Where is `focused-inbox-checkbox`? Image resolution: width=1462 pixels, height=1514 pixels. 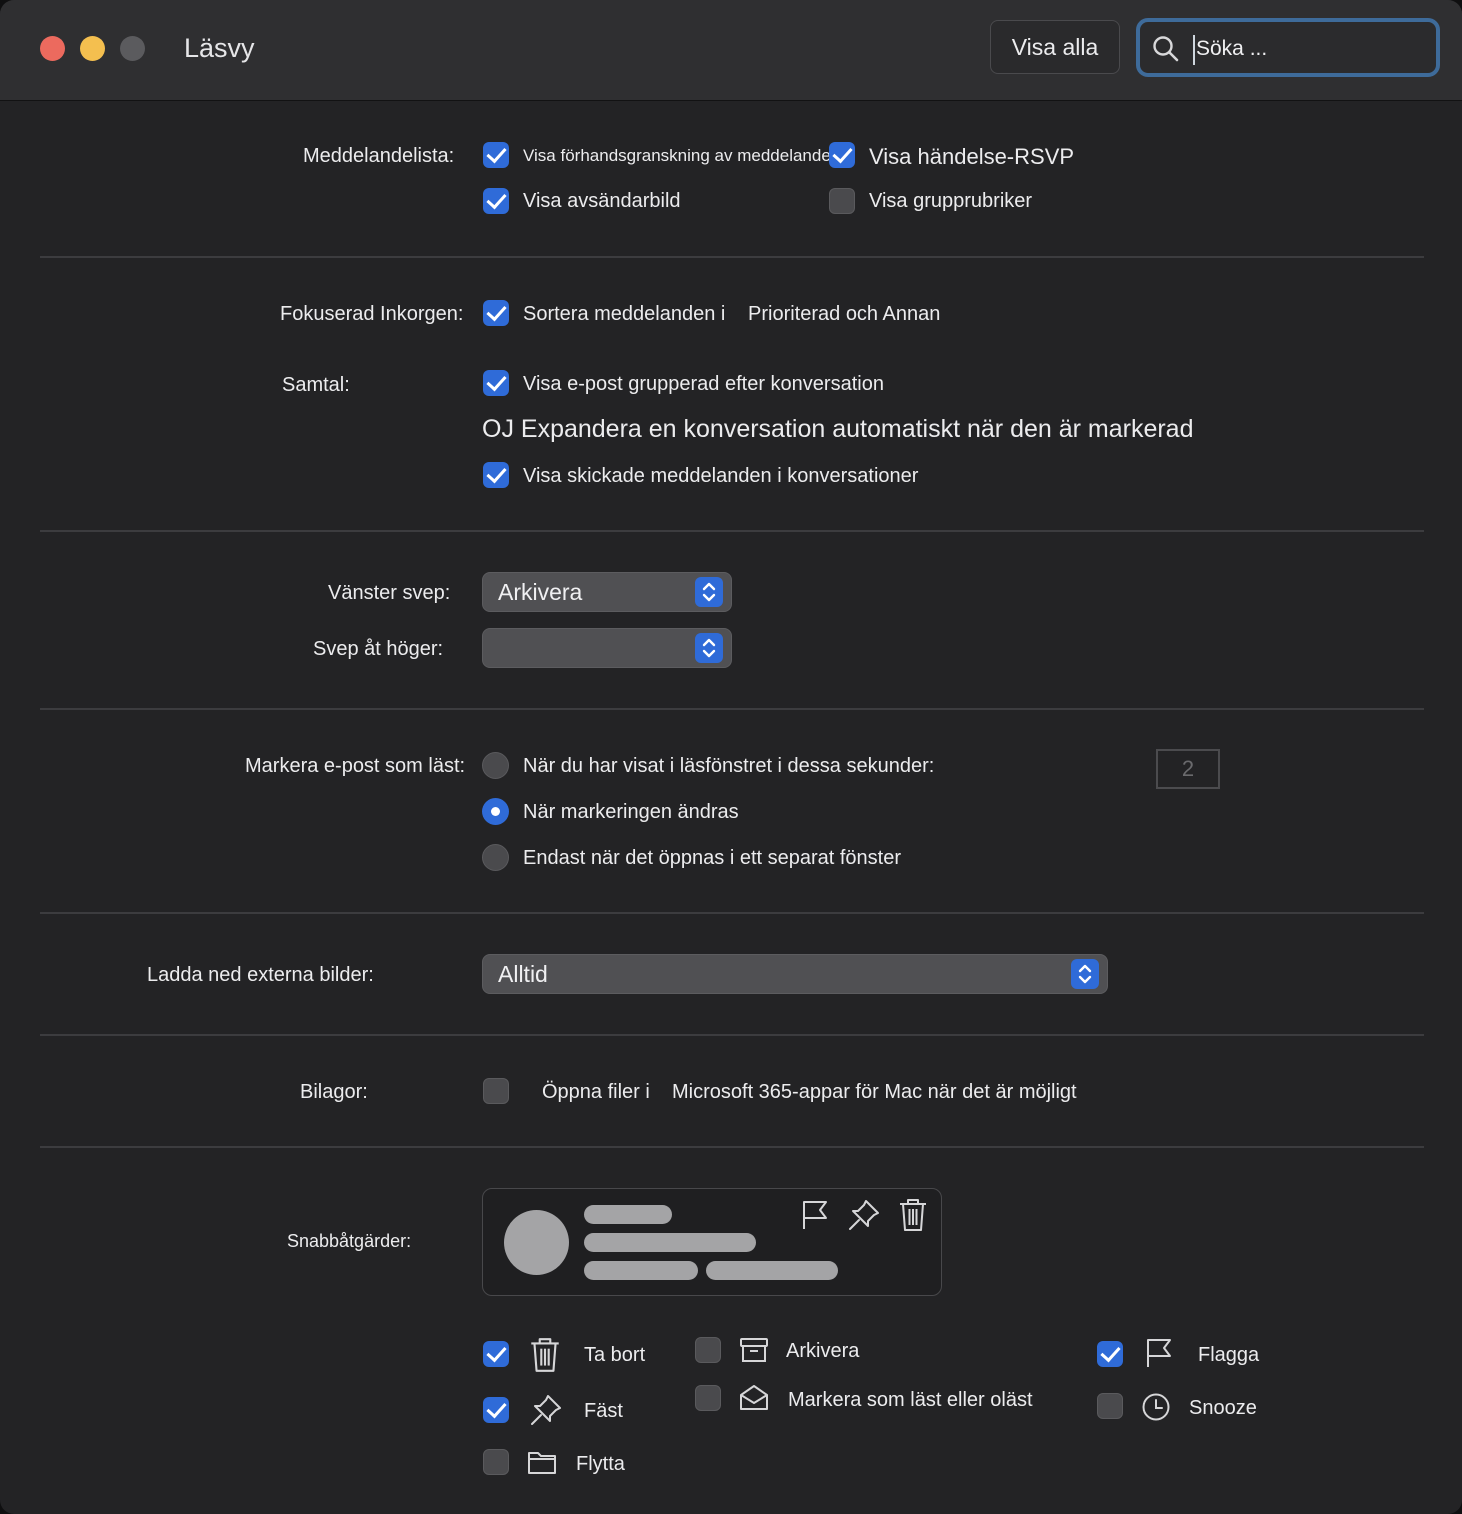
focused-inbox-checkbox is located at coordinates (496, 313).